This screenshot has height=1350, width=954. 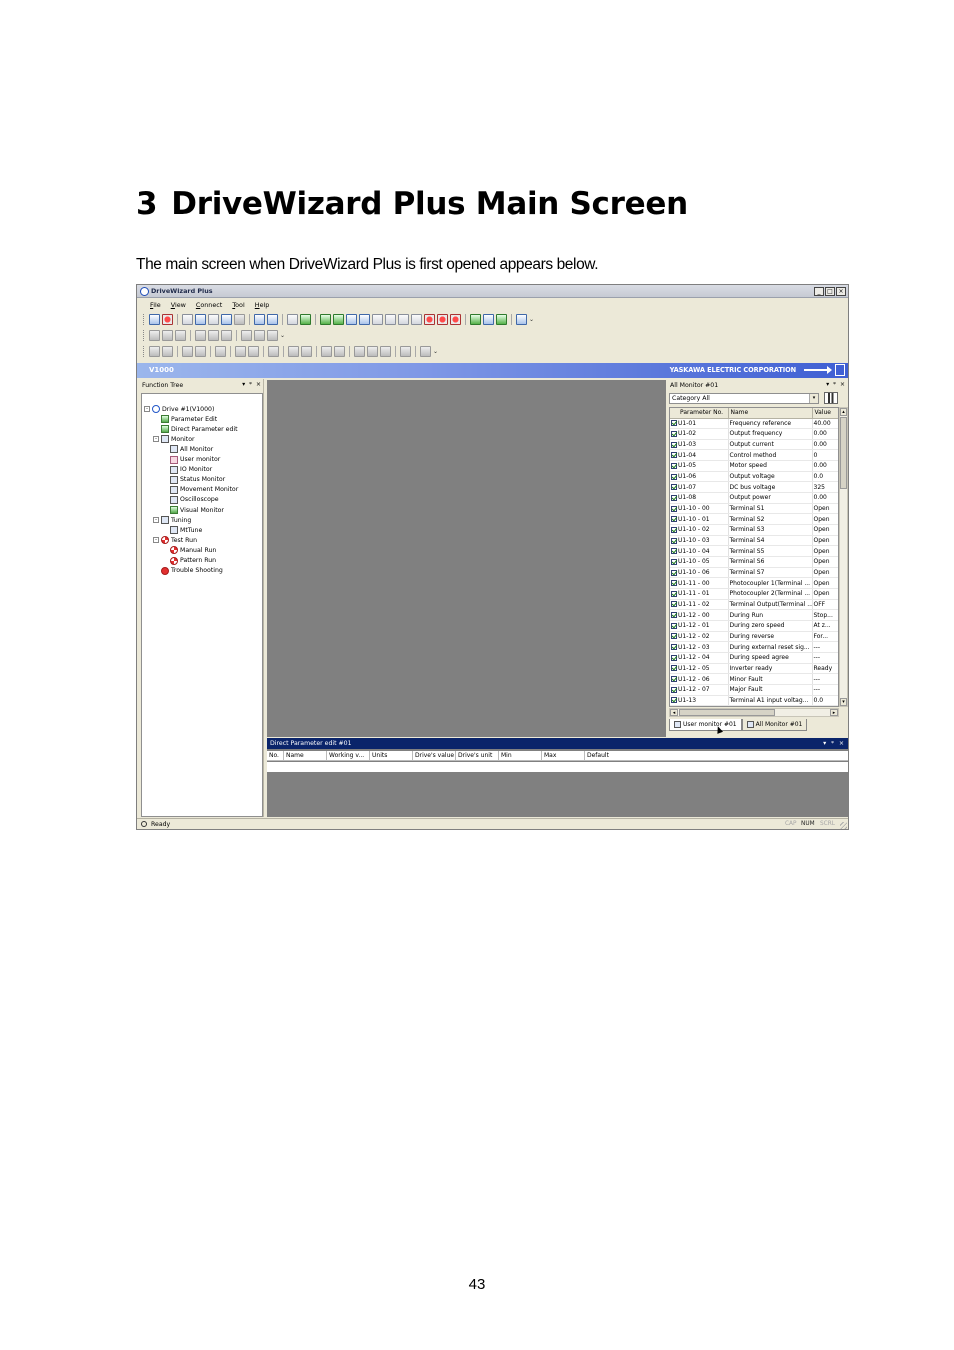 What do you see at coordinates (825, 413) in the screenshot?
I see `column-header-value: Value` at bounding box center [825, 413].